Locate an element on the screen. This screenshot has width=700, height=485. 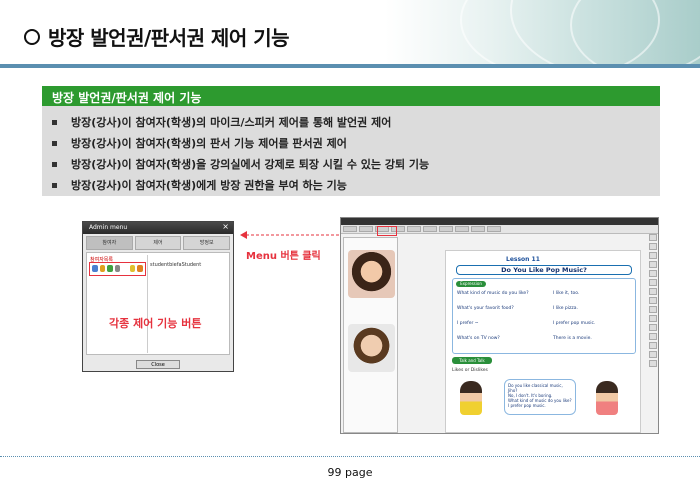
pen-icon is located at coordinates (110, 268).